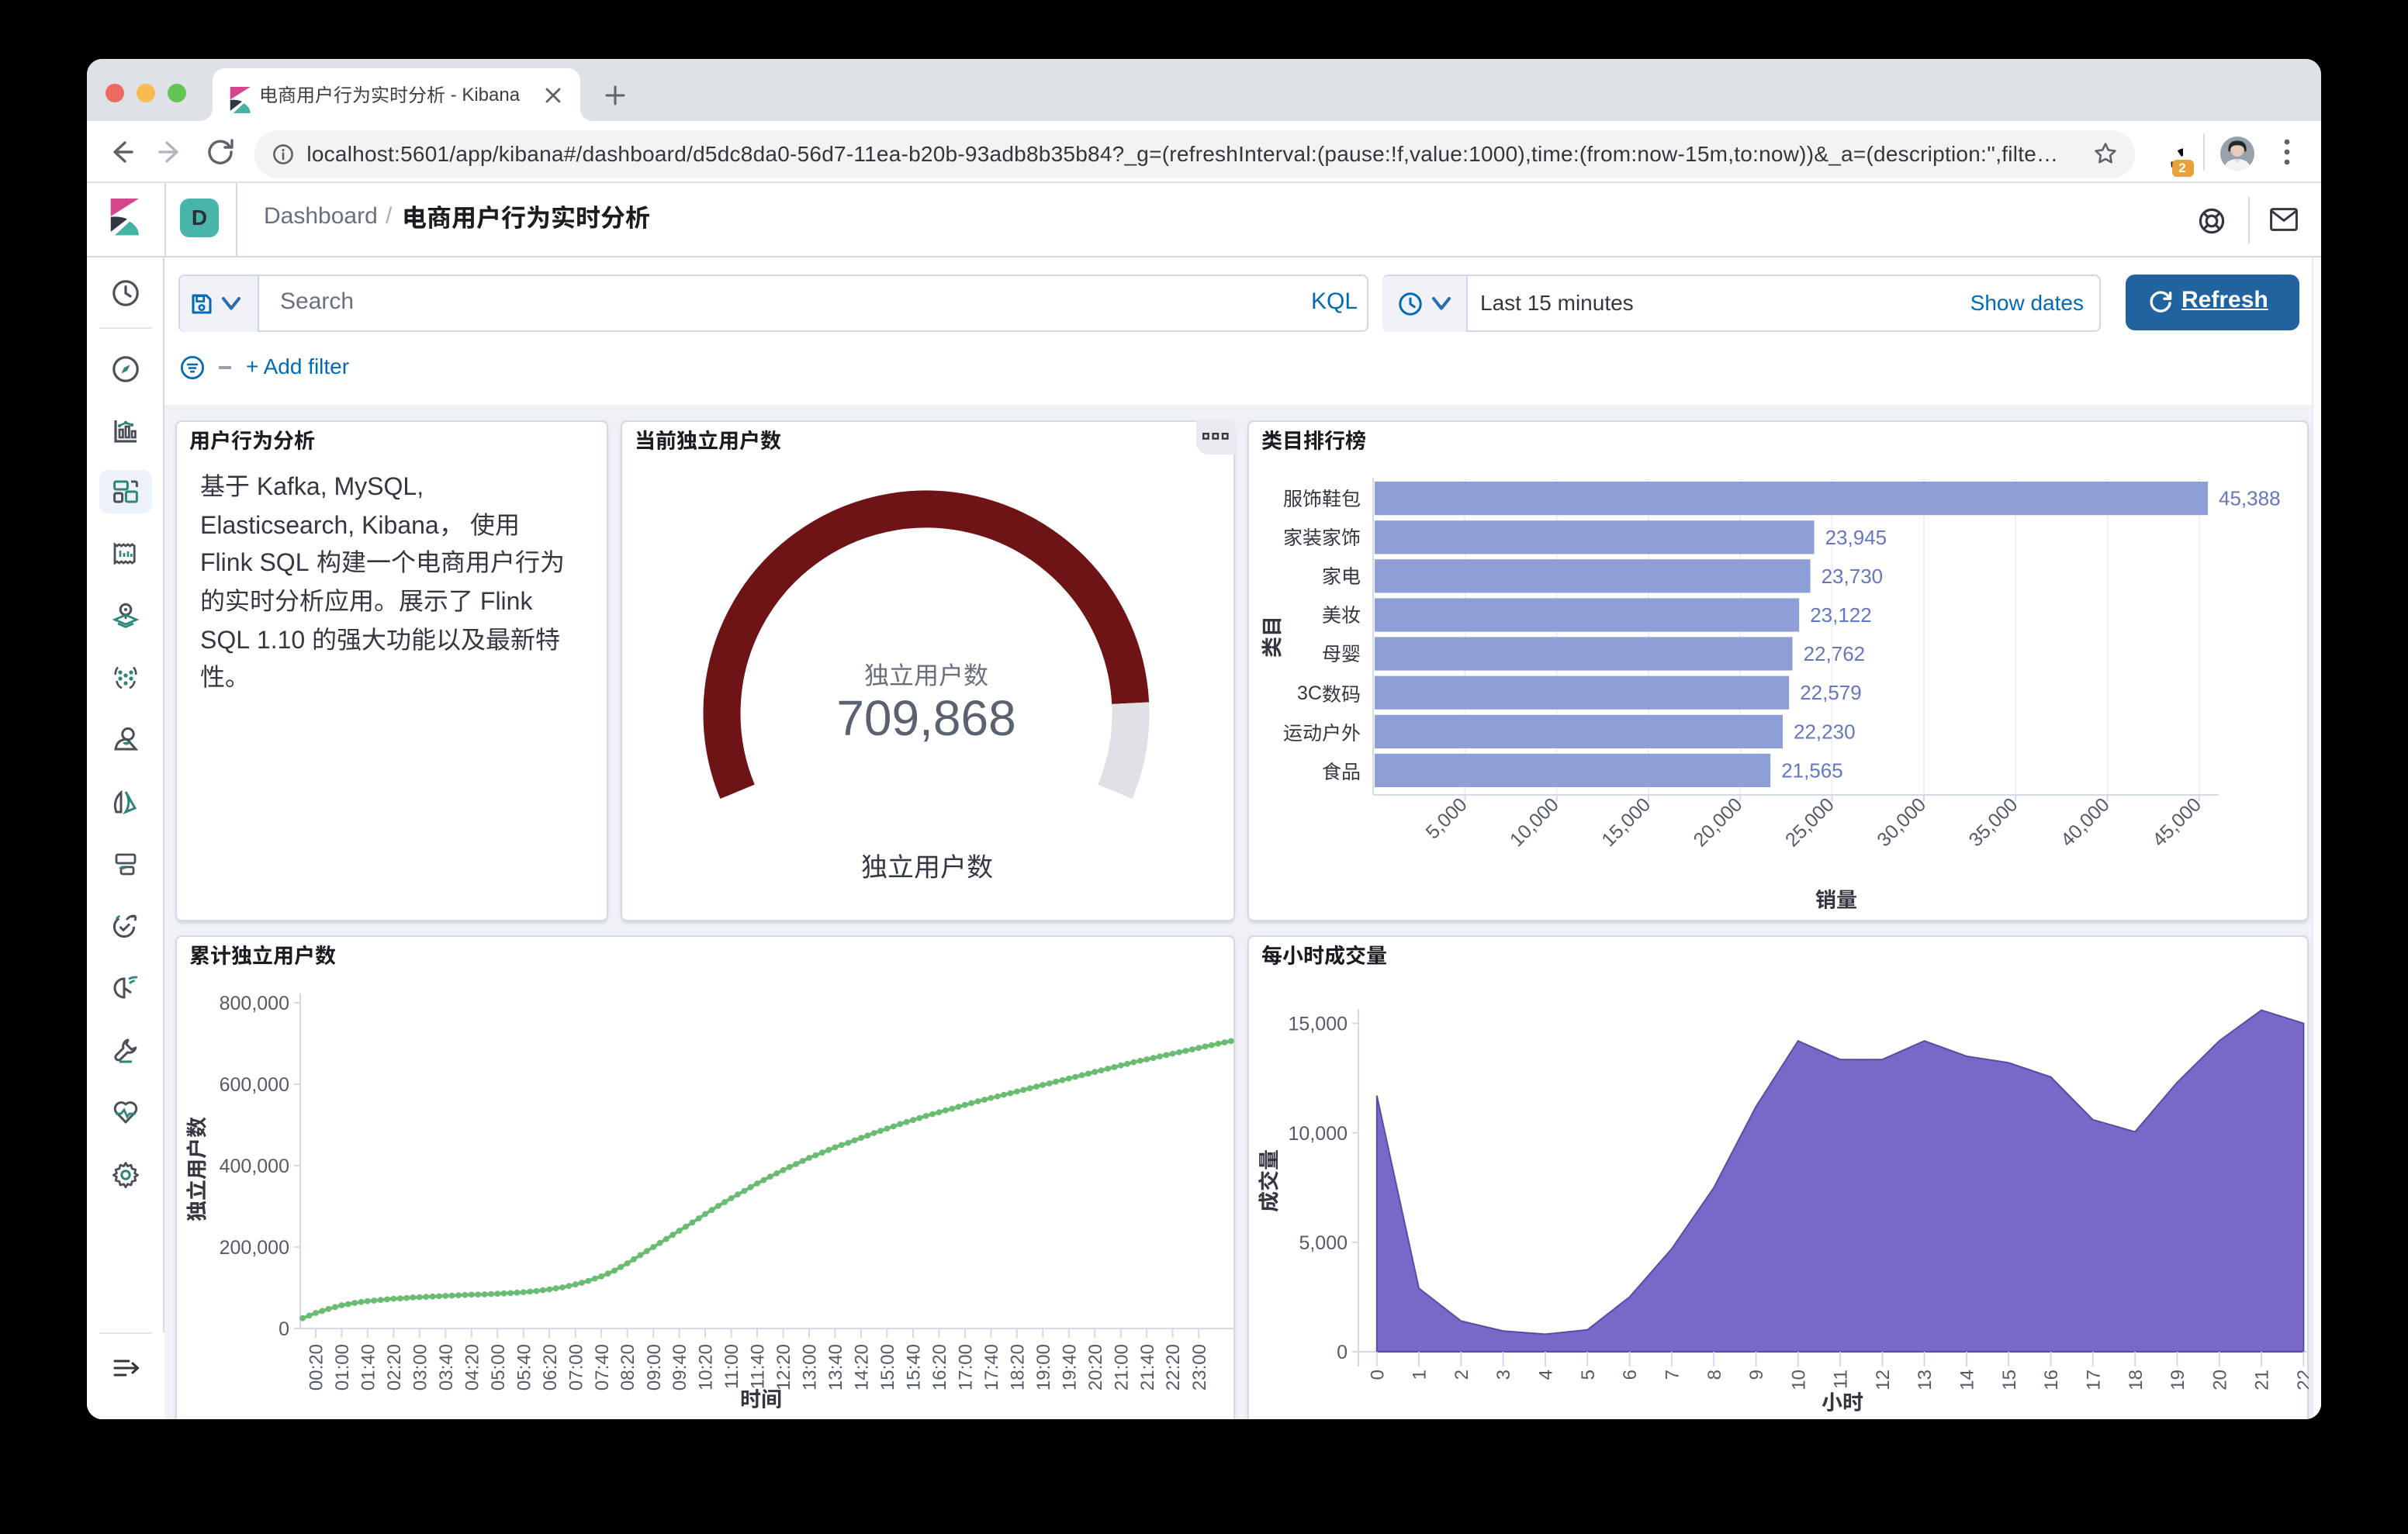 The image size is (2408, 1534). What do you see at coordinates (887, 1366) in the screenshot?
I see `svg-text: 15:00` at bounding box center [887, 1366].